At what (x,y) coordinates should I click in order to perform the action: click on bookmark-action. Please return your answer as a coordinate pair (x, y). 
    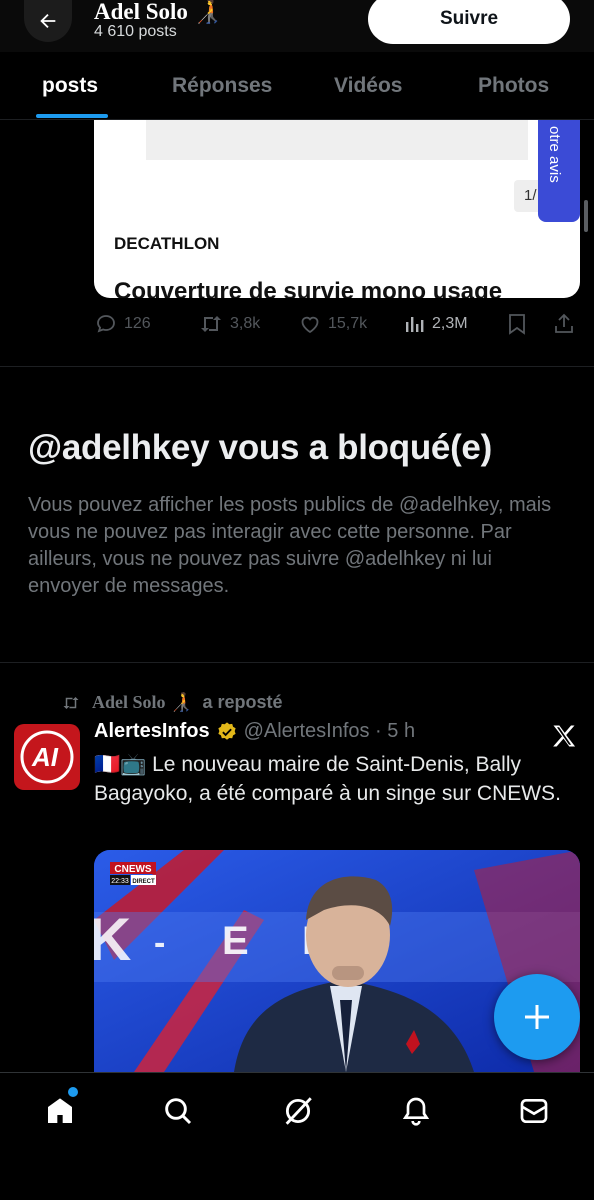
    Looking at the image, I should click on (517, 324).